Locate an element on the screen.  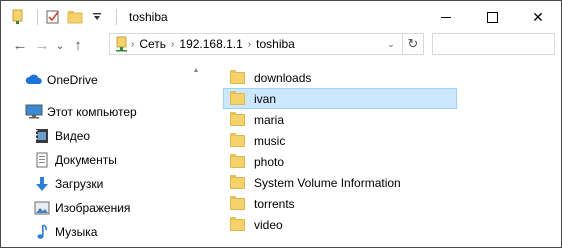
forward-button: → is located at coordinates (42, 45).